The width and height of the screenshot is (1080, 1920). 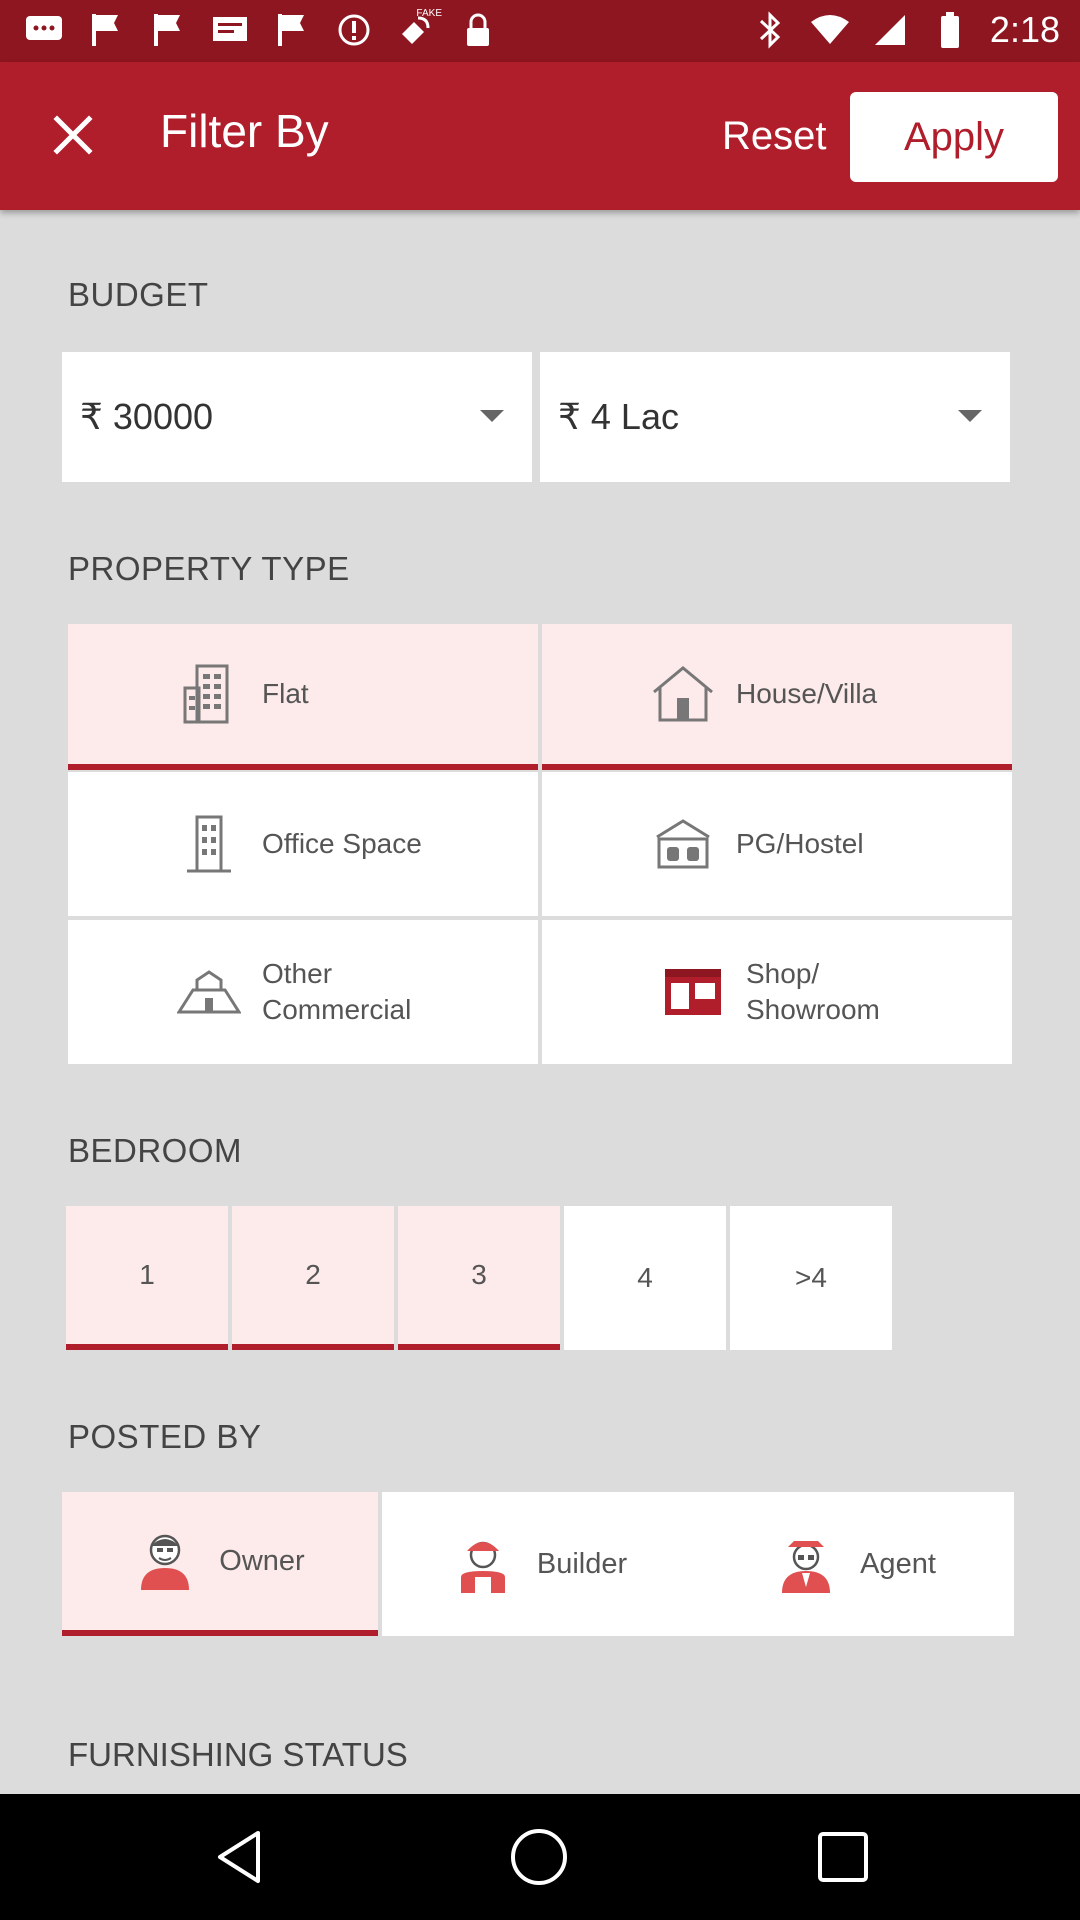 I want to click on app-bar: Filter By Reset Apply, so click(x=540, y=136).